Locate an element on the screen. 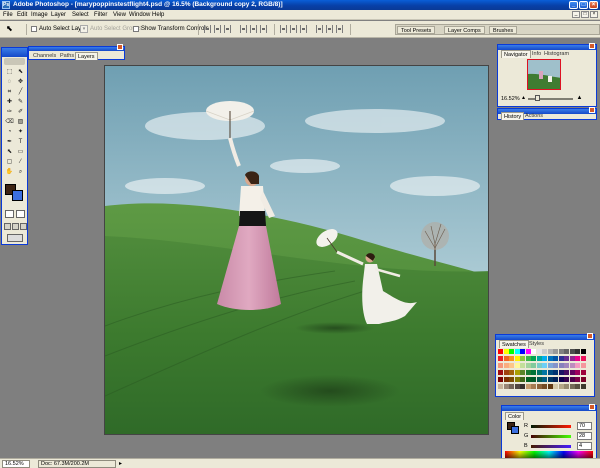 The image size is (600, 468). red-slider-track is located at coordinates (551, 426).